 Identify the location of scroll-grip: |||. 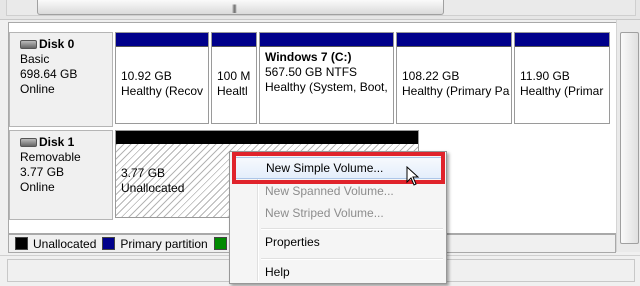
(234, 8).